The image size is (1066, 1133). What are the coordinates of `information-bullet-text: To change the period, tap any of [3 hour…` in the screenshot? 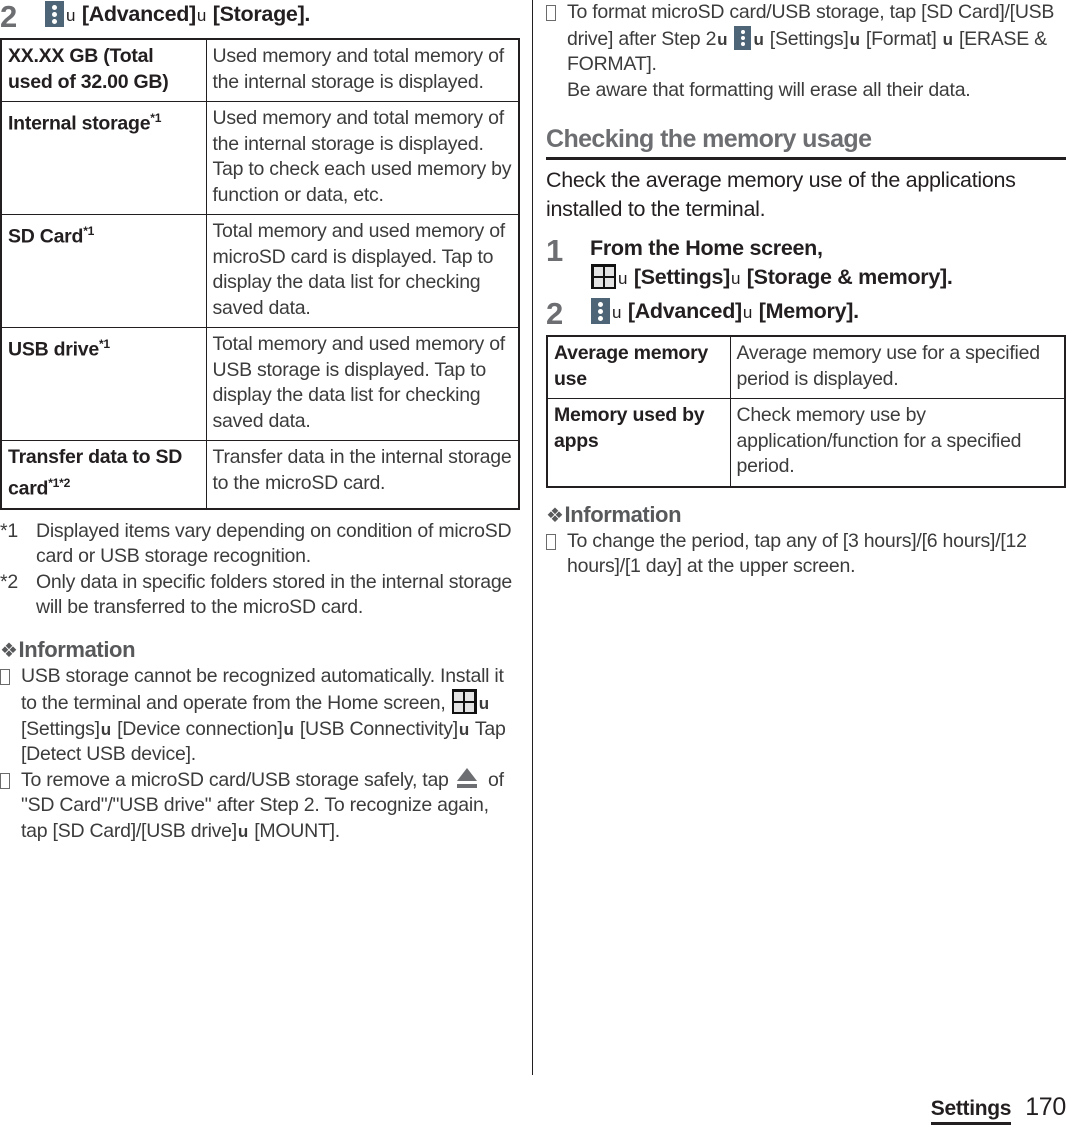 It's located at (797, 553).